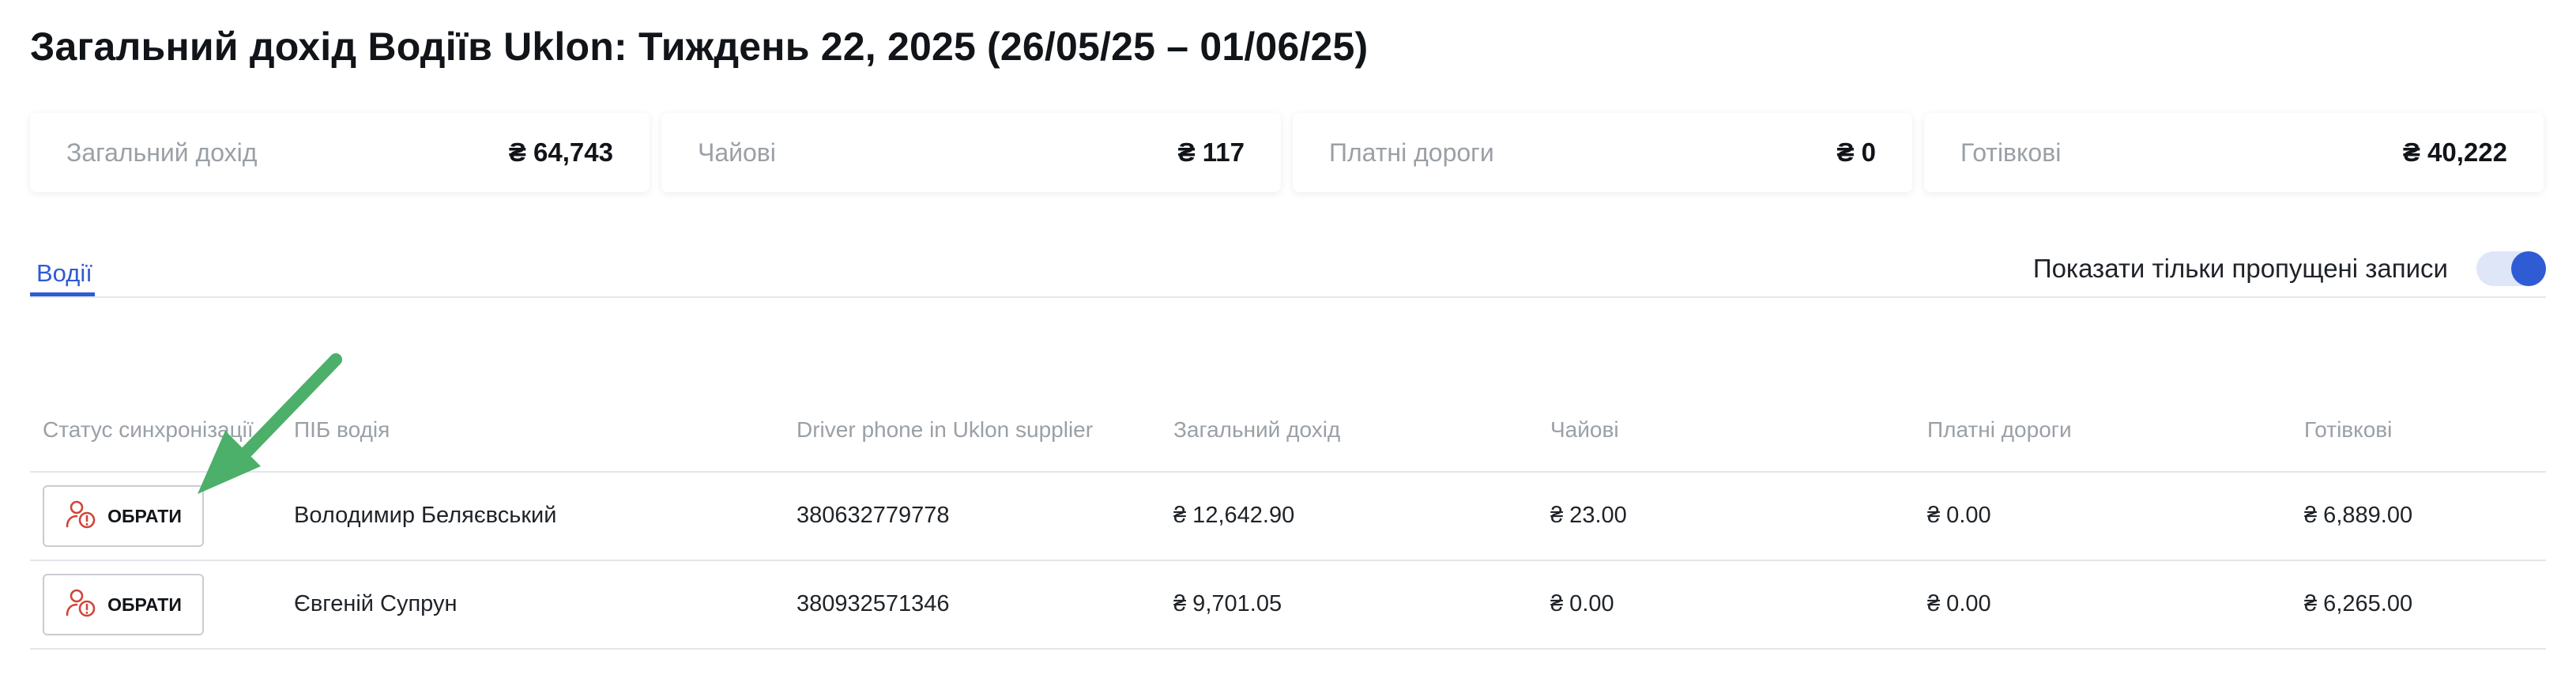 Image resolution: width=2576 pixels, height=686 pixels. Describe the element at coordinates (971, 152) in the screenshot. I see `stat-card-tips: Чайові ₴ 117` at that location.